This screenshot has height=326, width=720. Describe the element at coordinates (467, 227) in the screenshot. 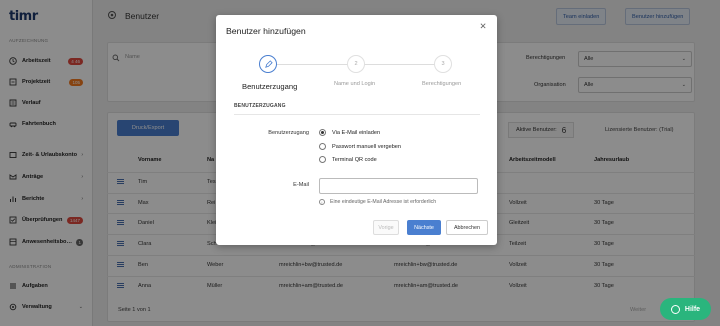

I see `cancel-button: Abbrechen` at that location.